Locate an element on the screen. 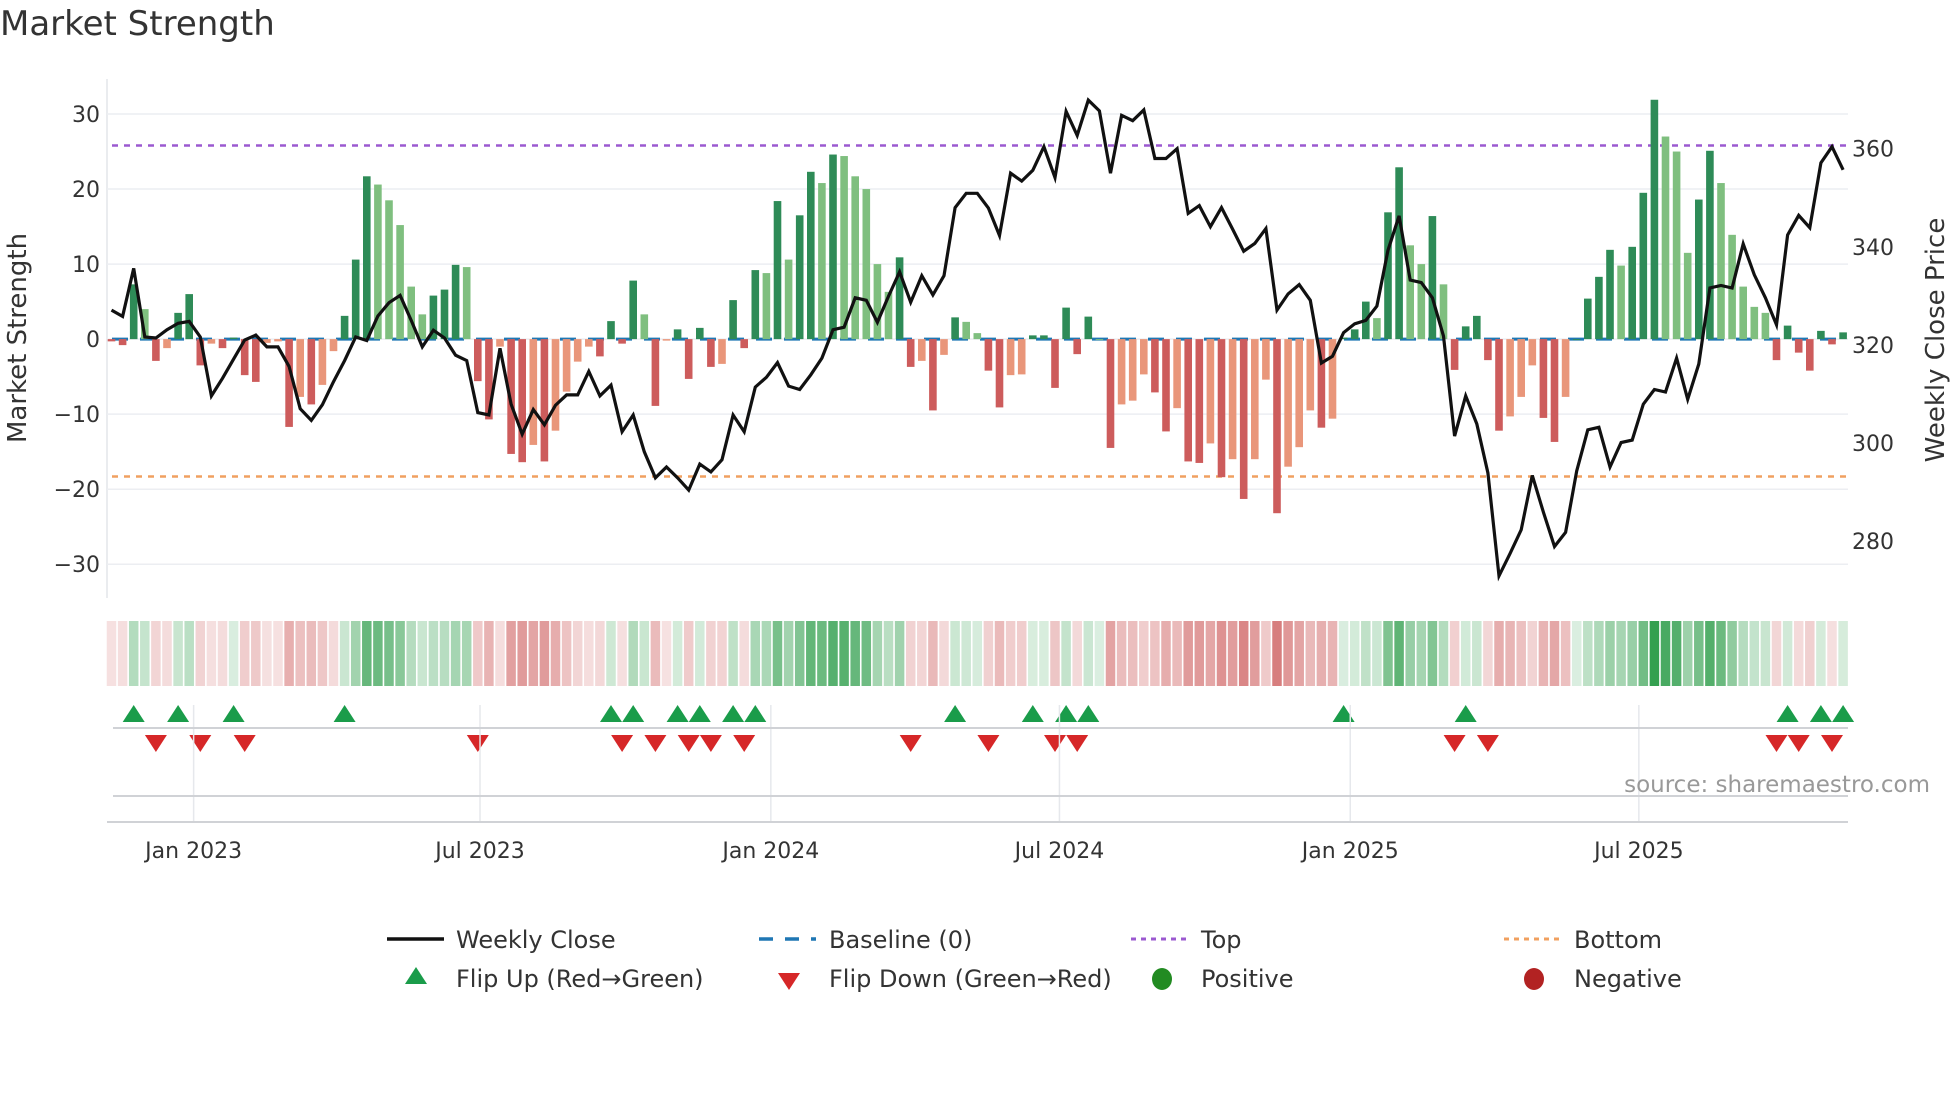  x-tick-label: Jan 2025 is located at coordinates (1349, 851).